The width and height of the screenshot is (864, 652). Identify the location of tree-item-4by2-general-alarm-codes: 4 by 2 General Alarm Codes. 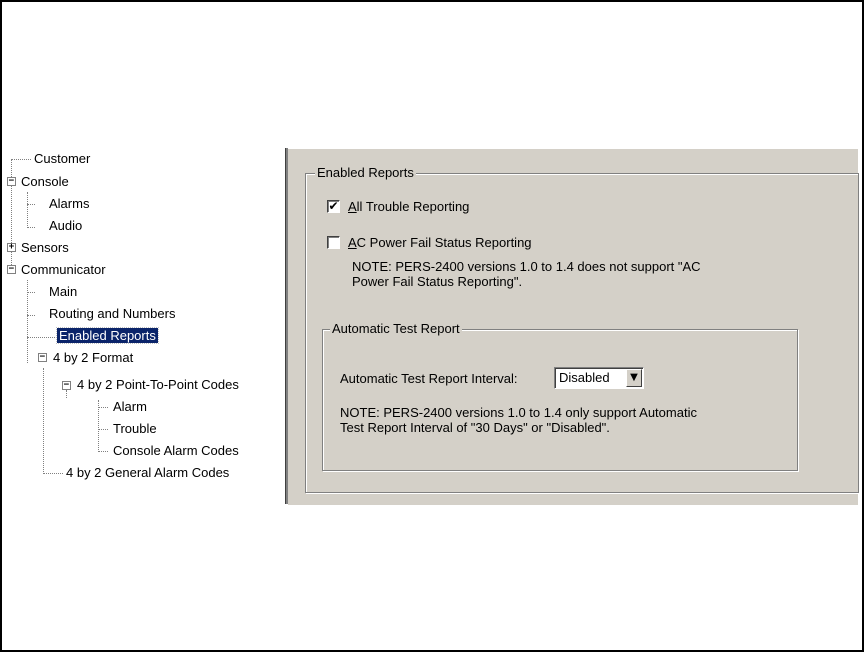
(147, 473).